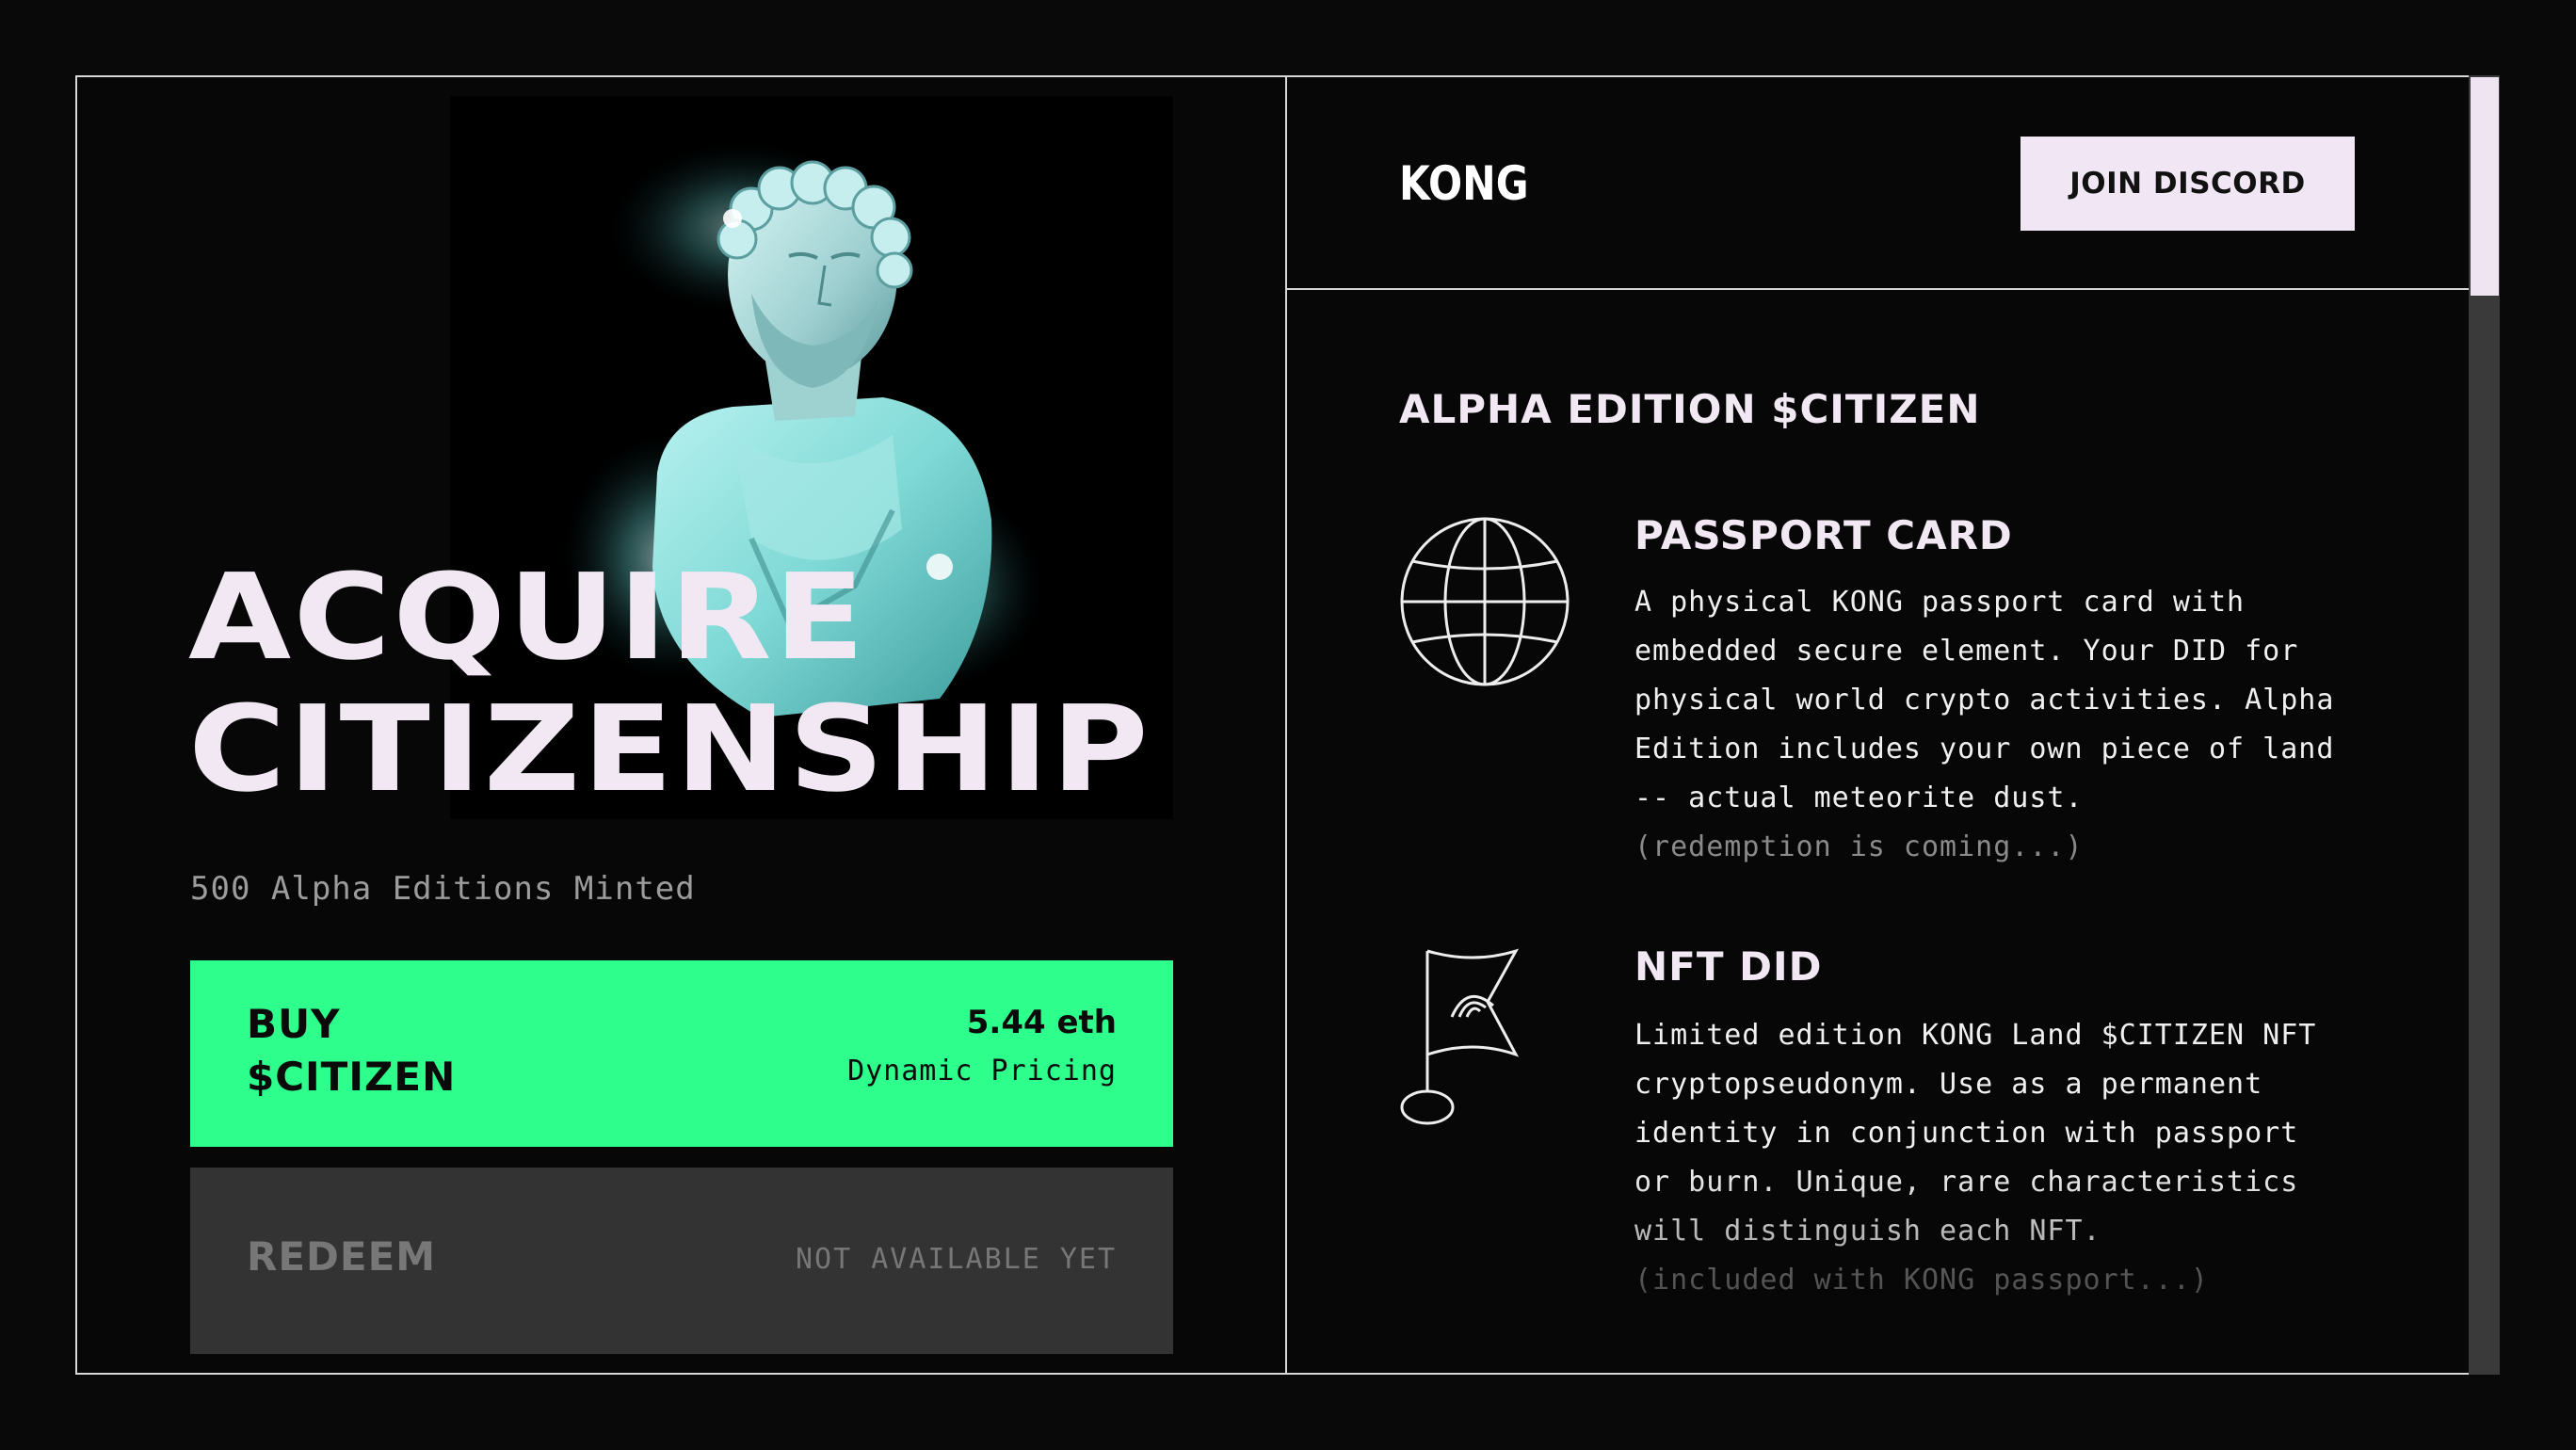 This screenshot has width=2576, height=1450. Describe the element at coordinates (681, 1053) in the screenshot. I see `buy-citizen-button: BUY $CITIZEN 5.44 eth Dynamic Pricing` at that location.